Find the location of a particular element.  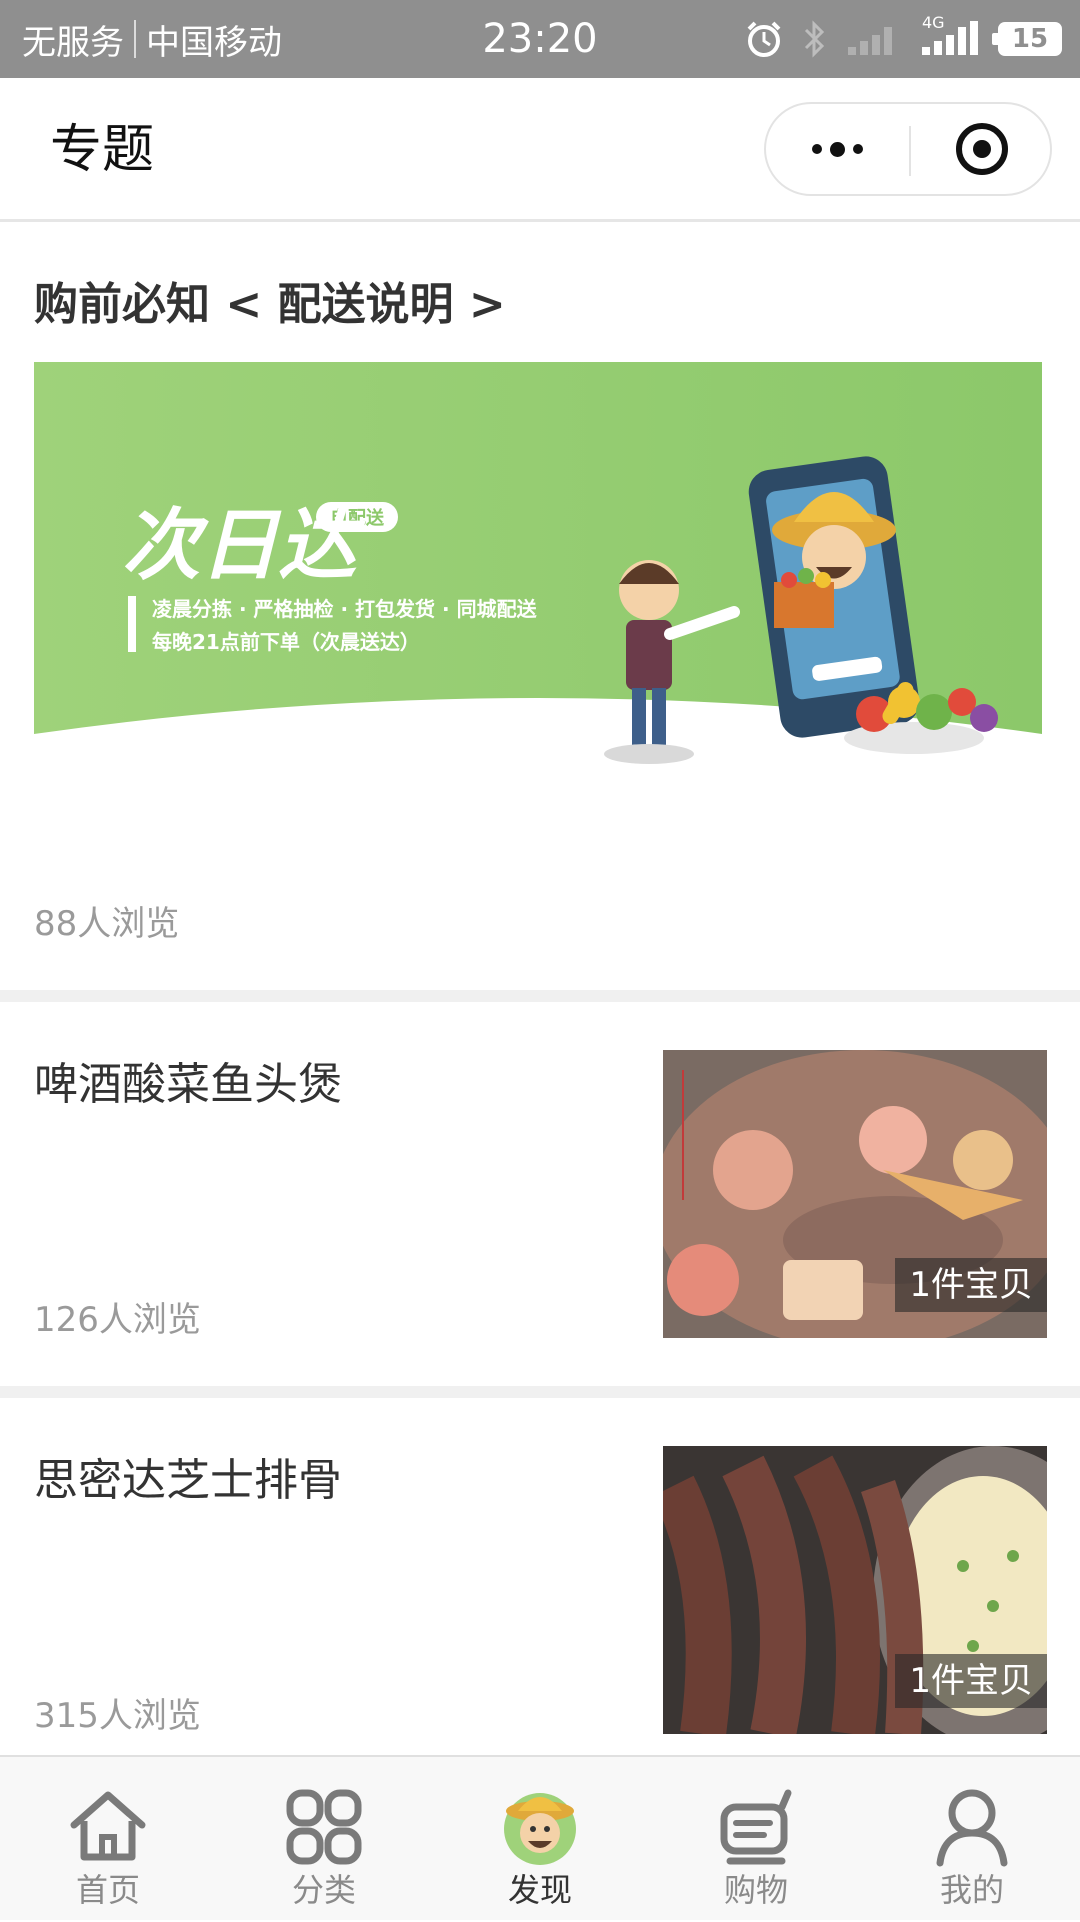

tab-label: 购物 is located at coordinates (755, 1890).